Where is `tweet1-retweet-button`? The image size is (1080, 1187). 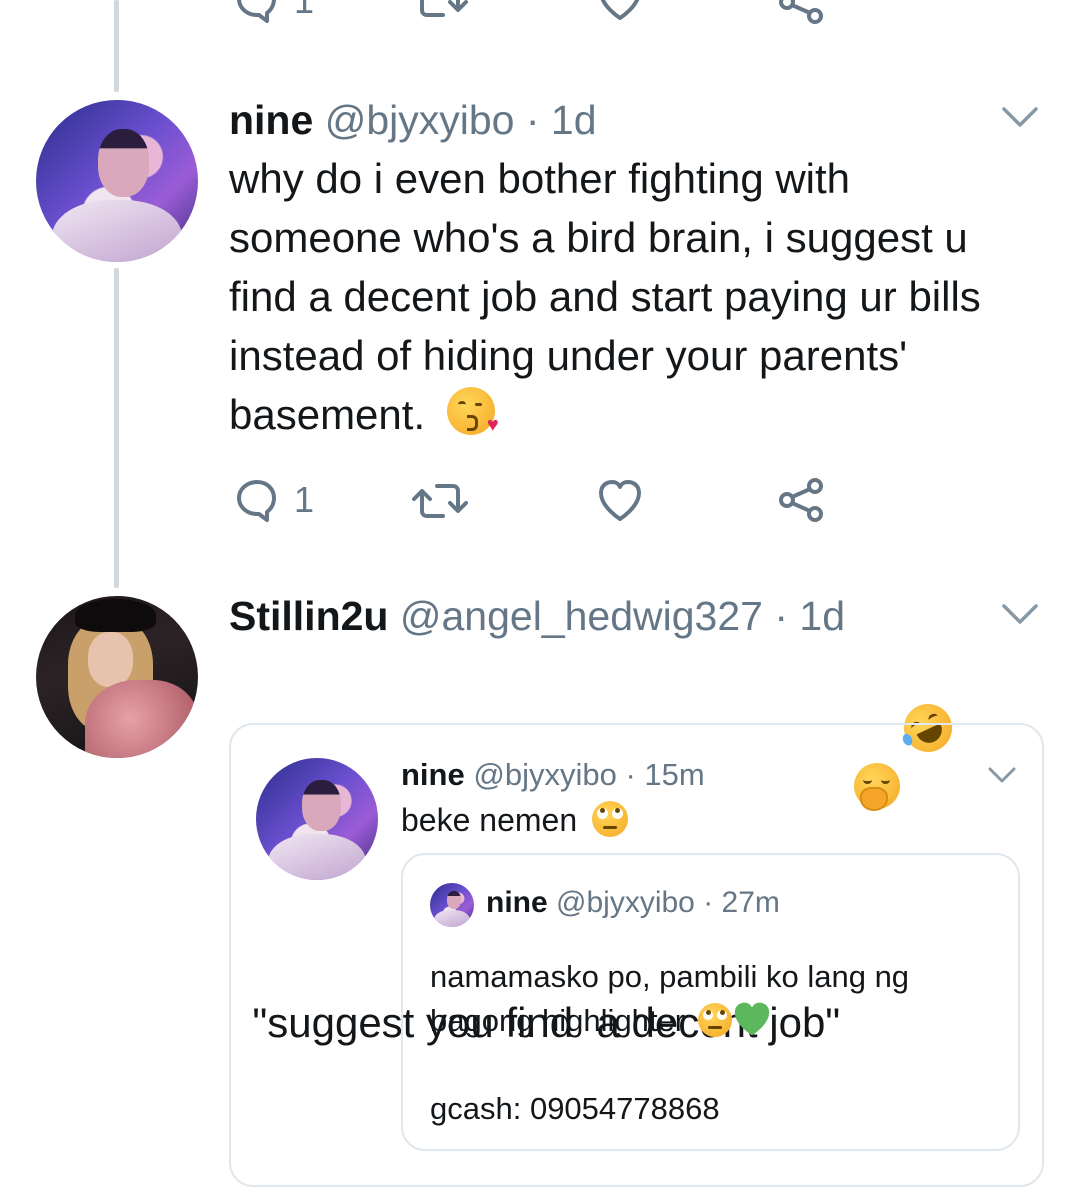 tweet1-retweet-button is located at coordinates (440, 501).